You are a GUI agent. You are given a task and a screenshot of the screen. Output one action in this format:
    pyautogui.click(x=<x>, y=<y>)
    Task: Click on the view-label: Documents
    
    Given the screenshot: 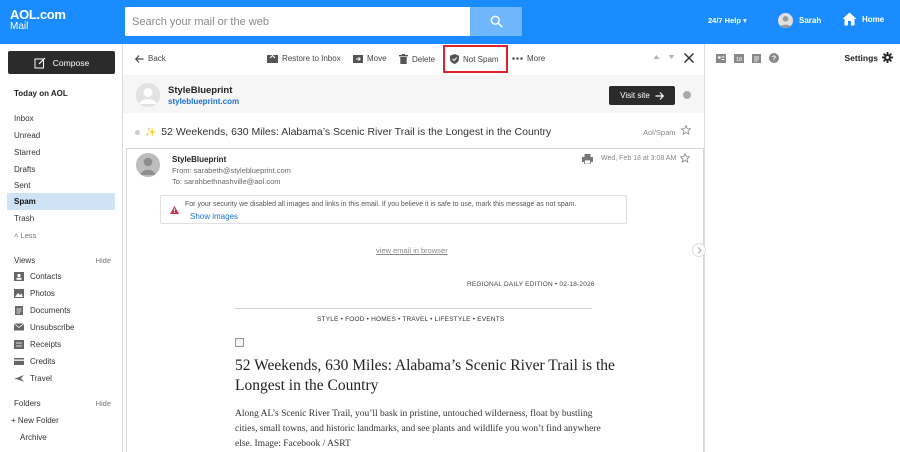 What is the action you would take?
    pyautogui.click(x=50, y=310)
    